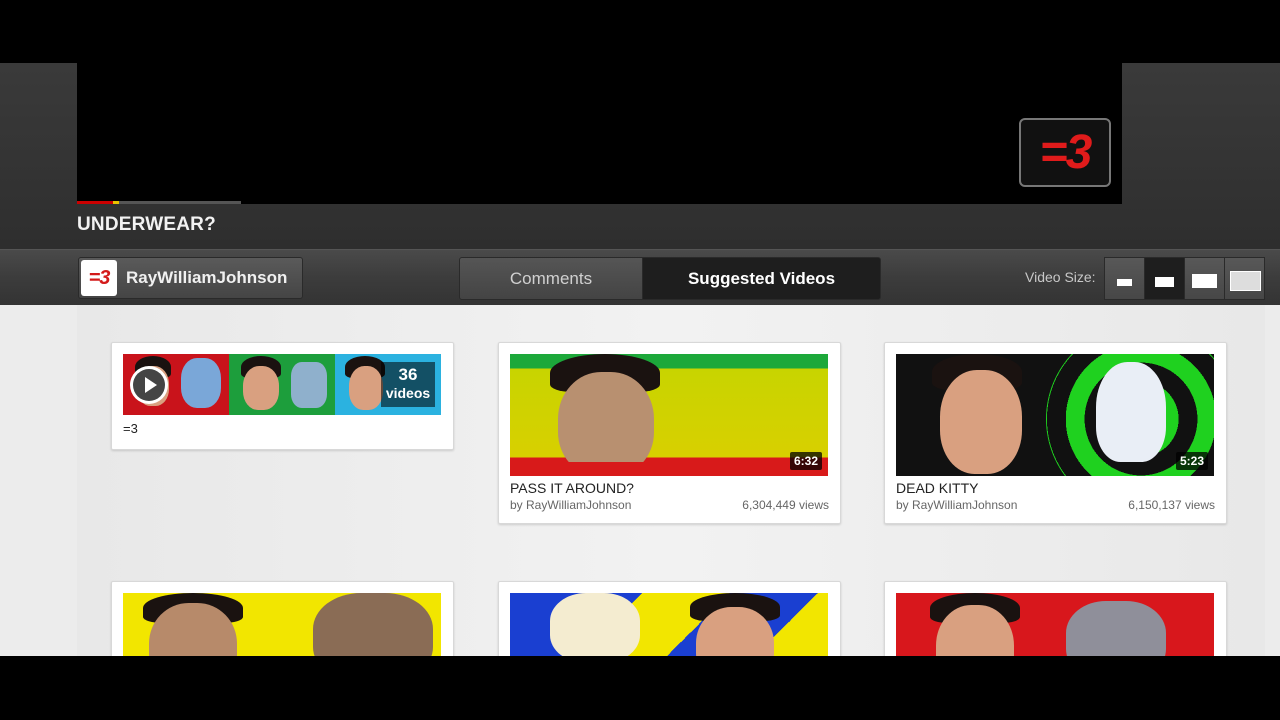  I want to click on playlist-count: 36, so click(408, 374).